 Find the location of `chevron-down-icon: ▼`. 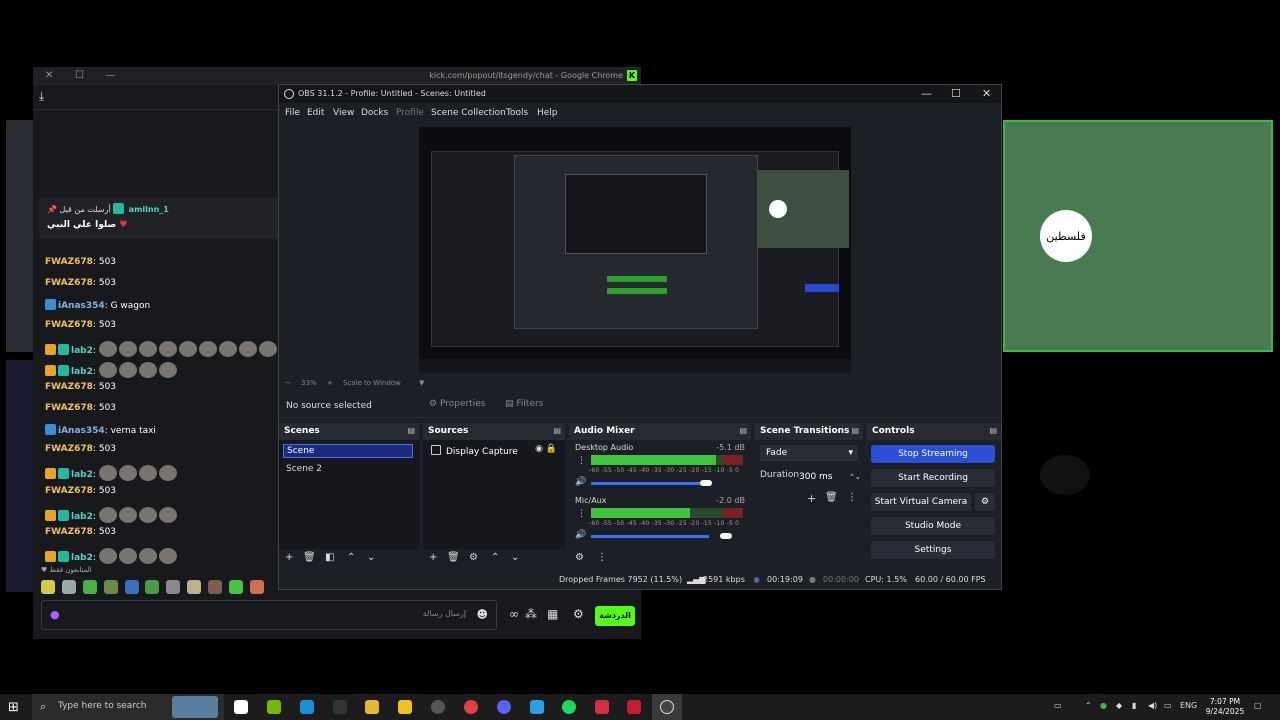

chevron-down-icon: ▼ is located at coordinates (421, 383).